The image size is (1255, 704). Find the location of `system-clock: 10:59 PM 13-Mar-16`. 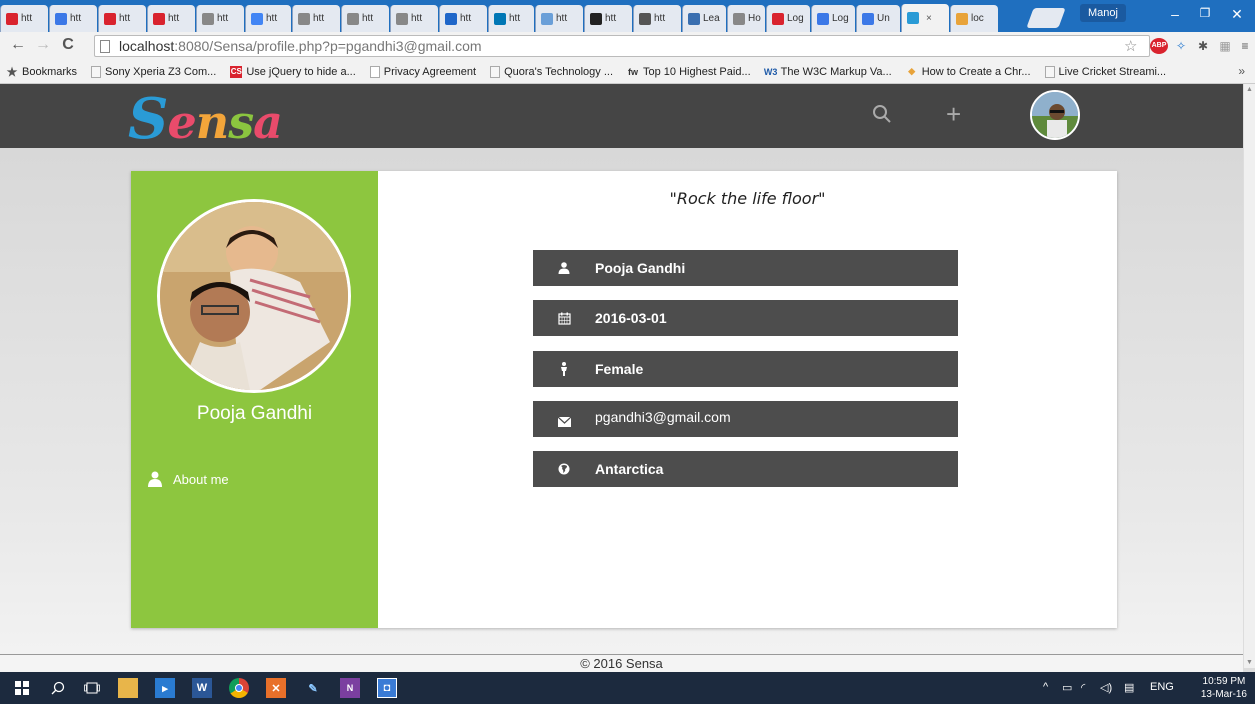

system-clock: 10:59 PM 13-Mar-16 is located at coordinates (1224, 688).